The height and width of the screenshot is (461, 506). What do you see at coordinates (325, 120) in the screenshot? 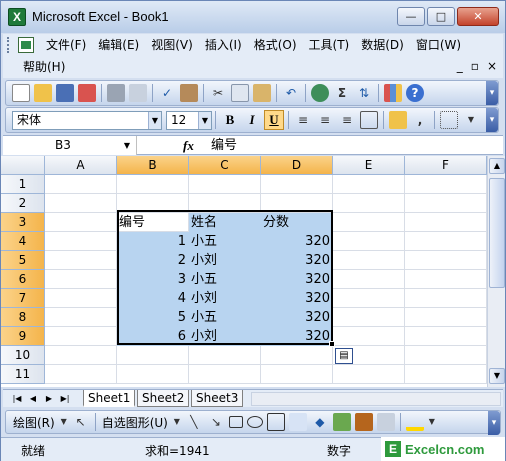
I see `align-center-icon: ≡` at bounding box center [325, 120].